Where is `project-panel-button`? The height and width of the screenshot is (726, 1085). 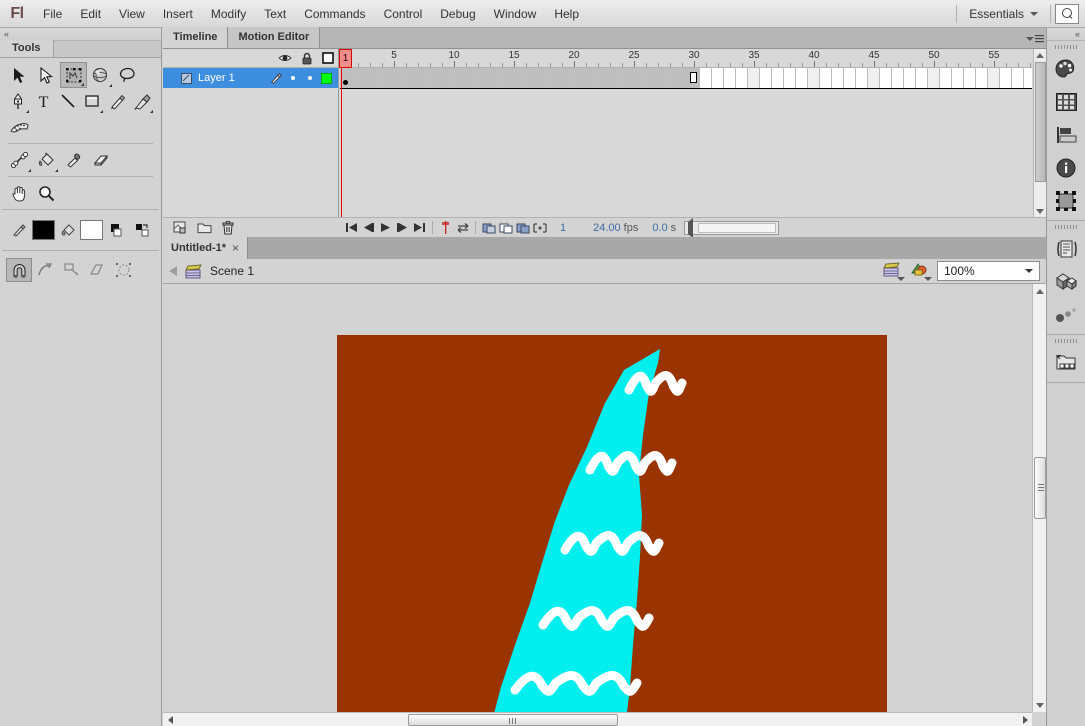
project-panel-button is located at coordinates (1066, 362).